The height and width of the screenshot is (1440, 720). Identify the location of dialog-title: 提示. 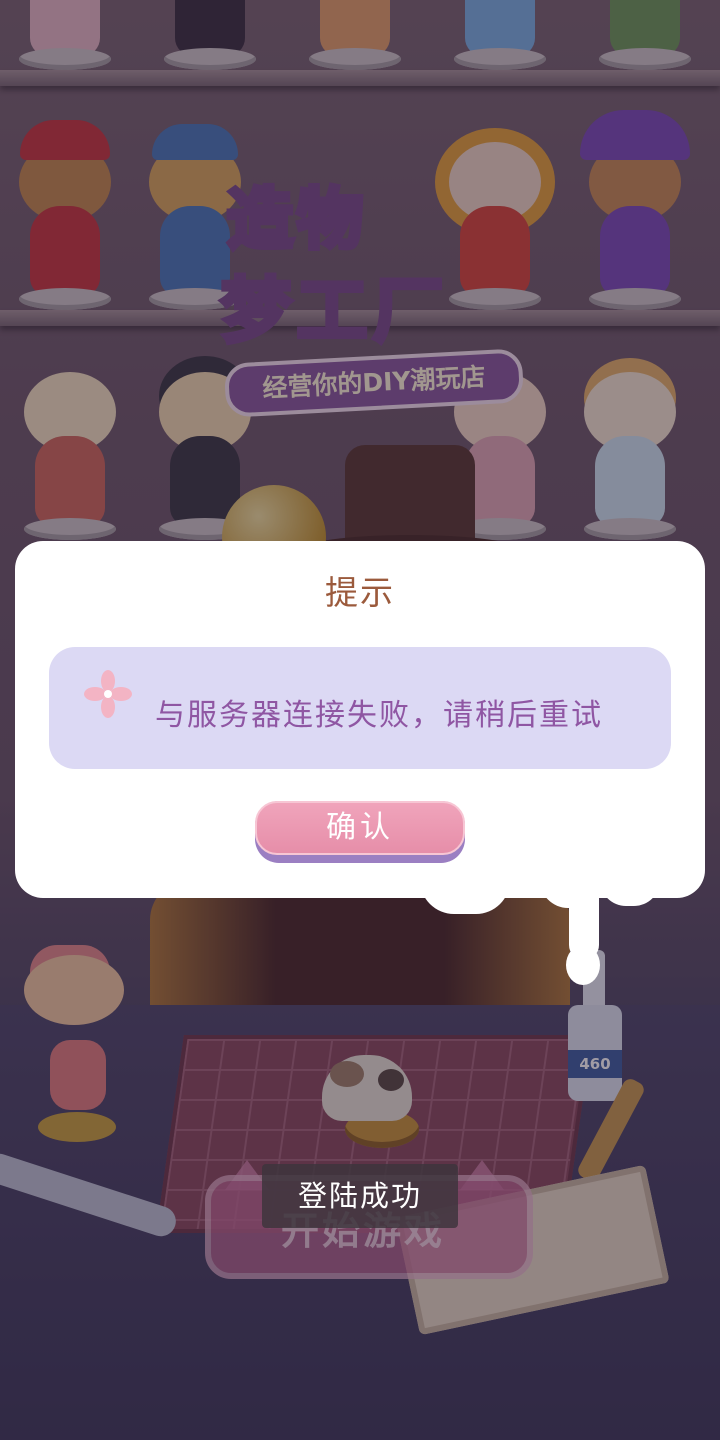
(360, 592).